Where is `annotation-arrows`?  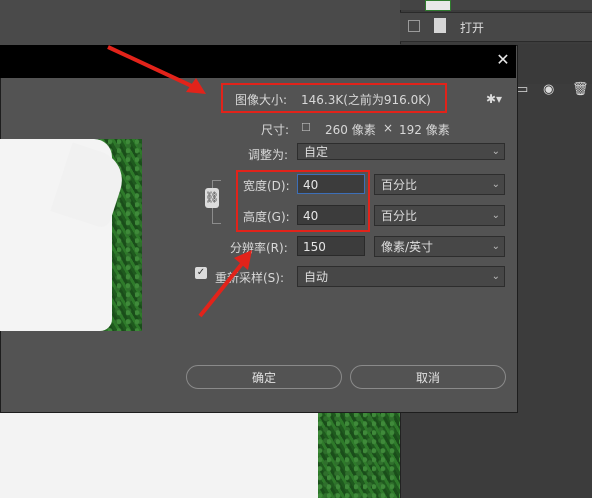 annotation-arrows is located at coordinates (179, 181).